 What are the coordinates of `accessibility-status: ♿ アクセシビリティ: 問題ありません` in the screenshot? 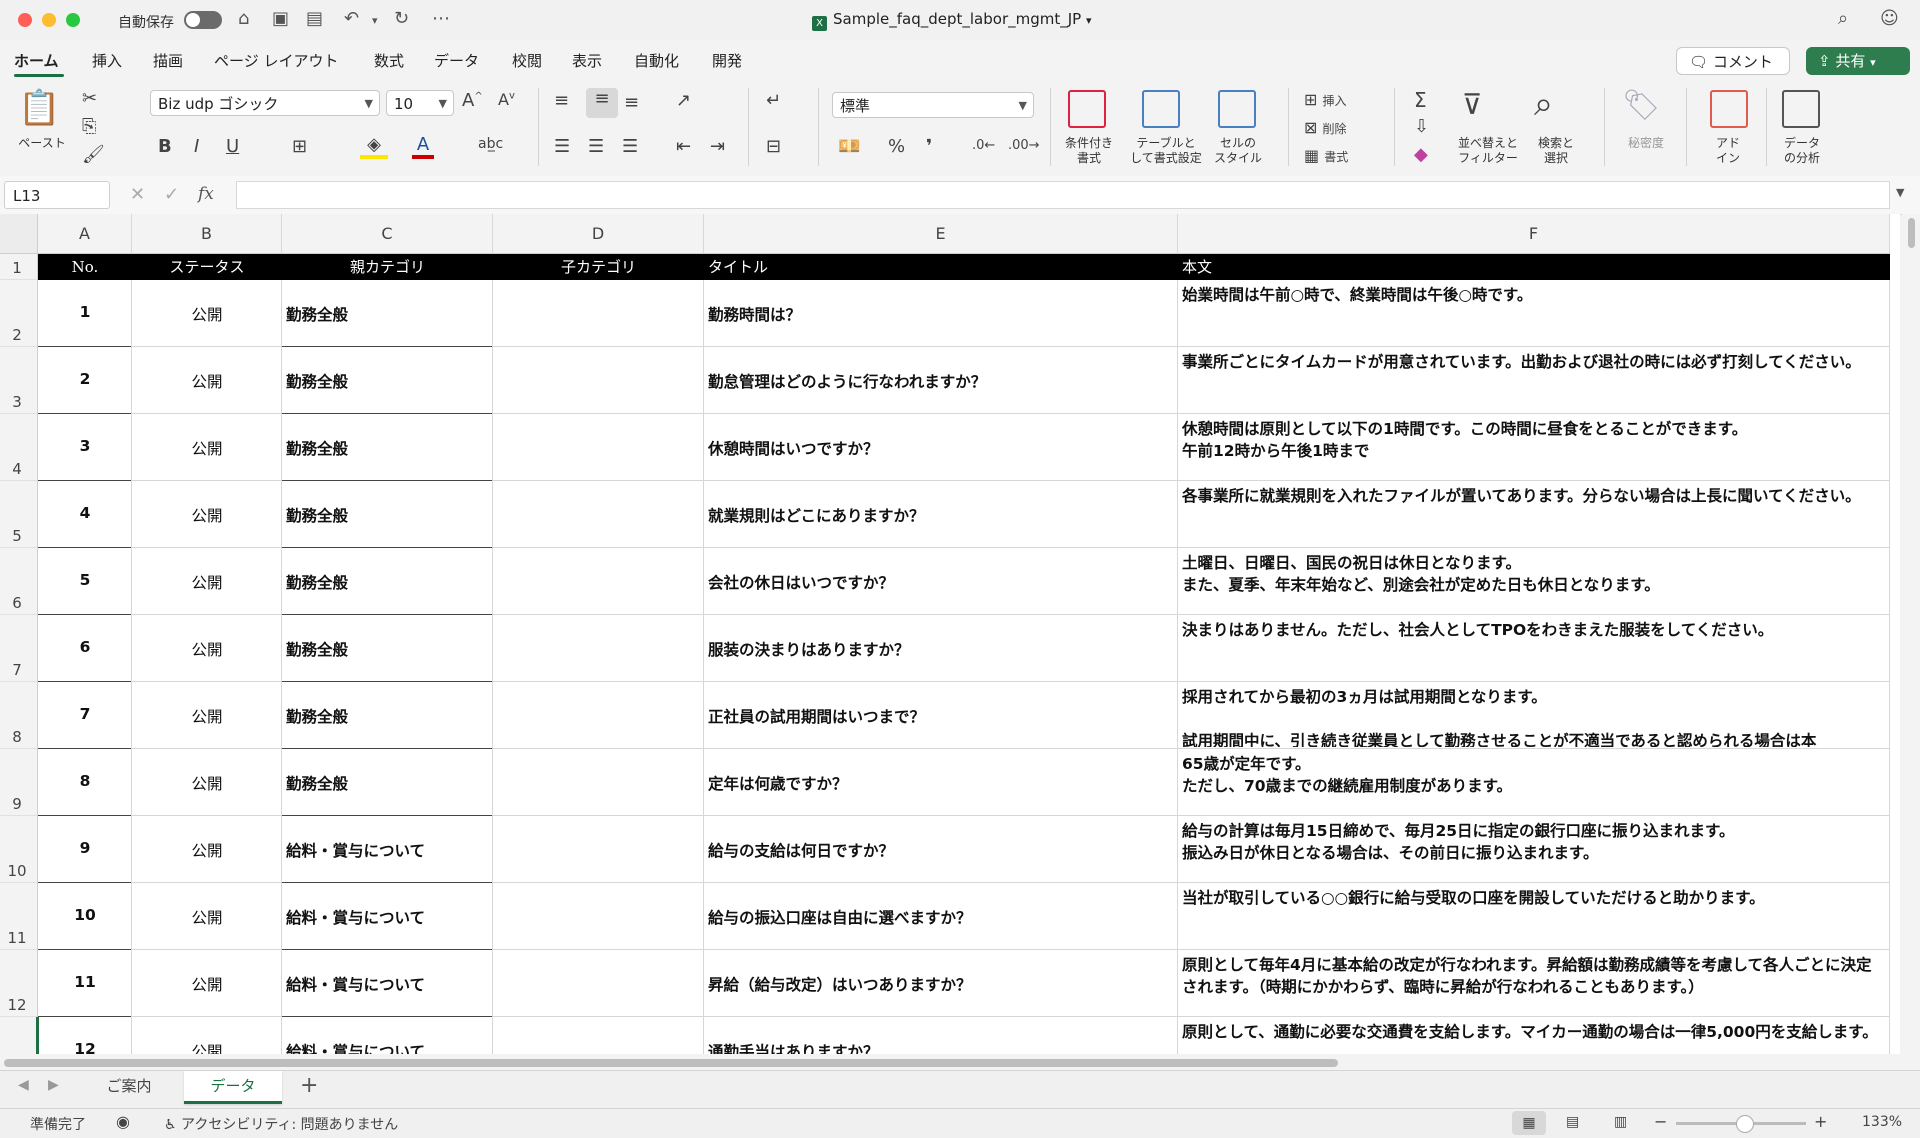 It's located at (281, 1124).